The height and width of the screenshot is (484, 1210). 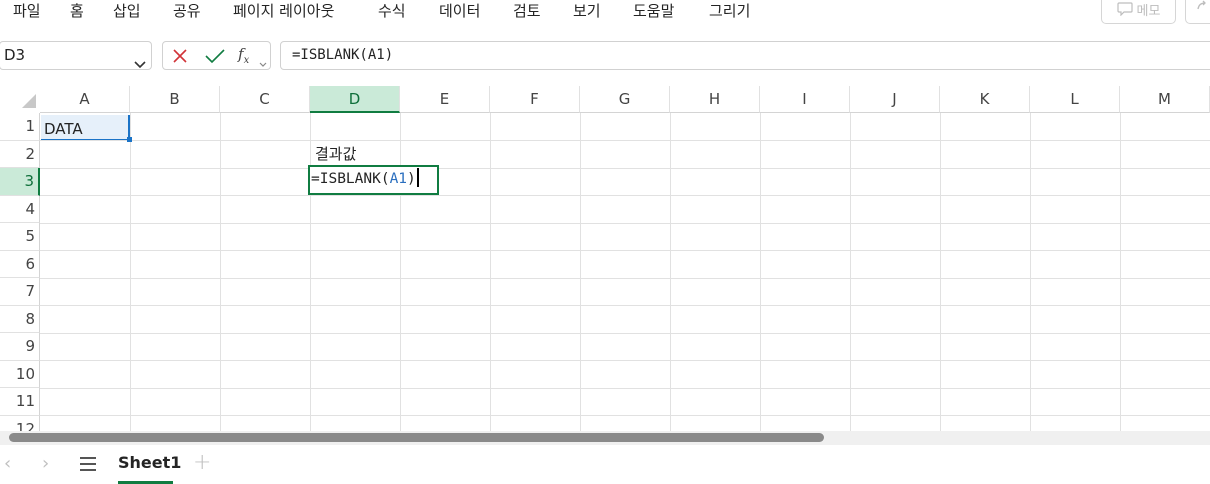 I want to click on cell-d2: 결과값, so click(x=335, y=154).